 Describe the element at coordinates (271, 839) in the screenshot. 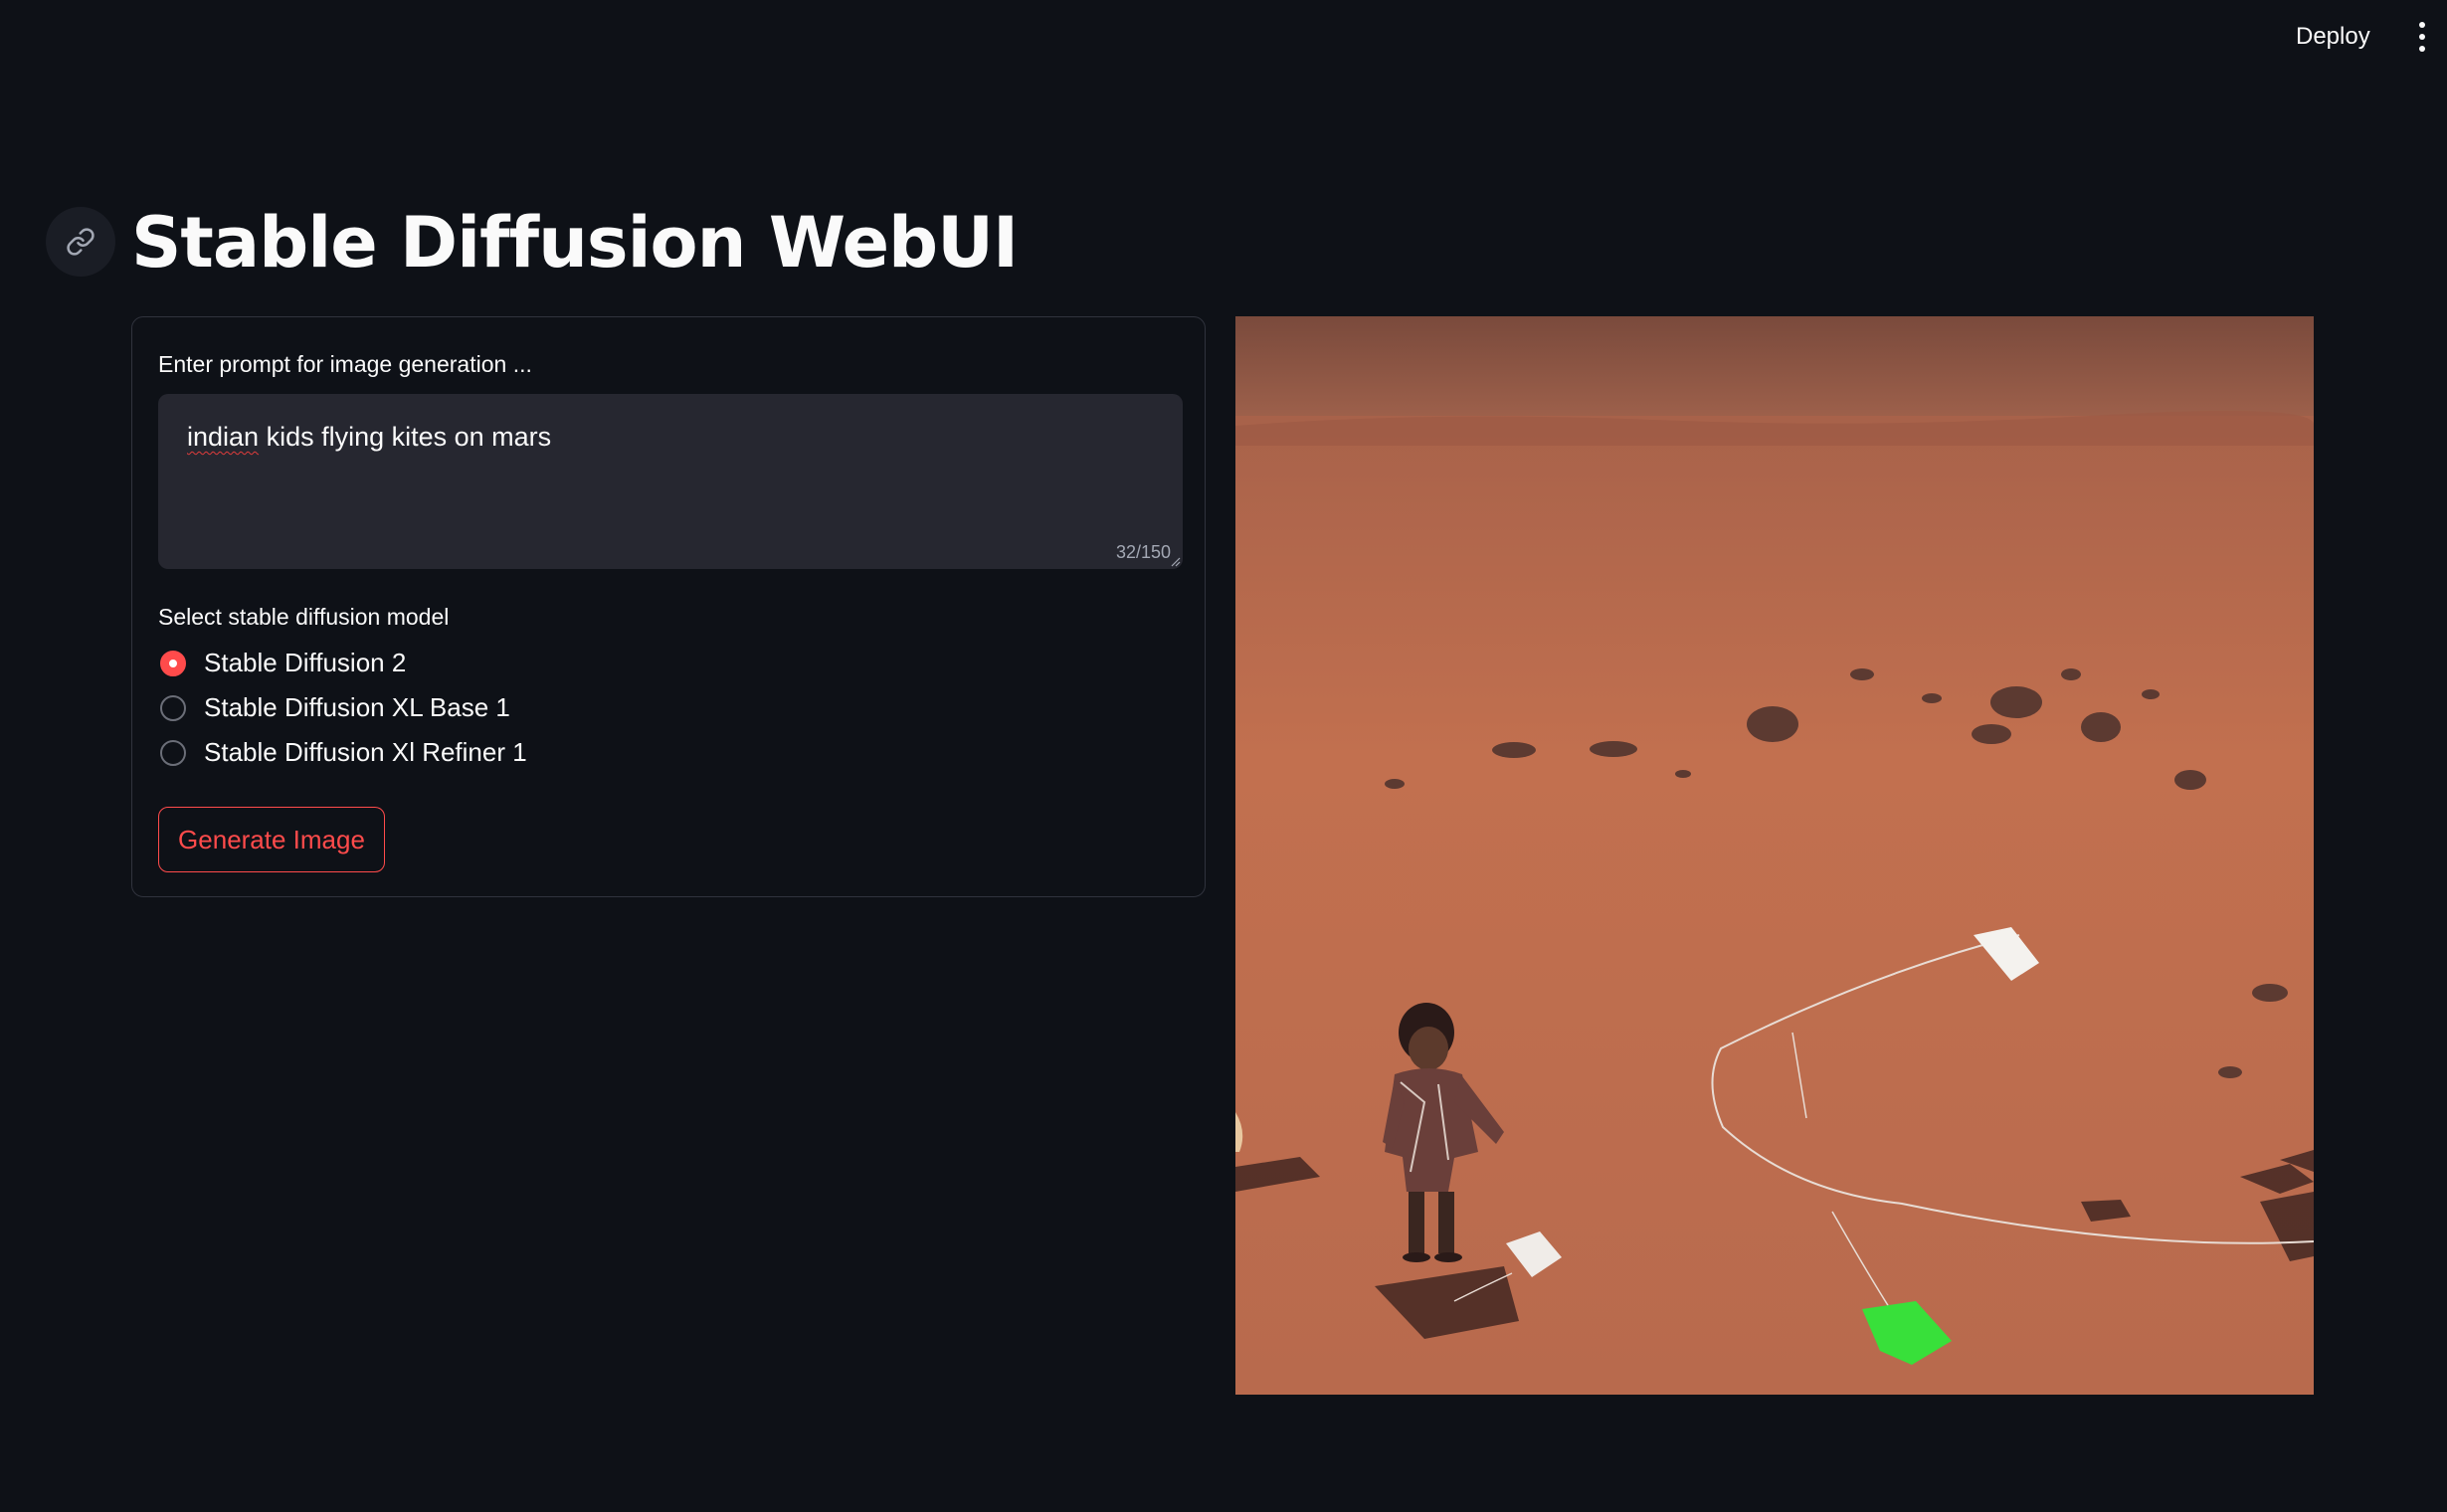

I see `generate-image-button: Generate Image` at that location.